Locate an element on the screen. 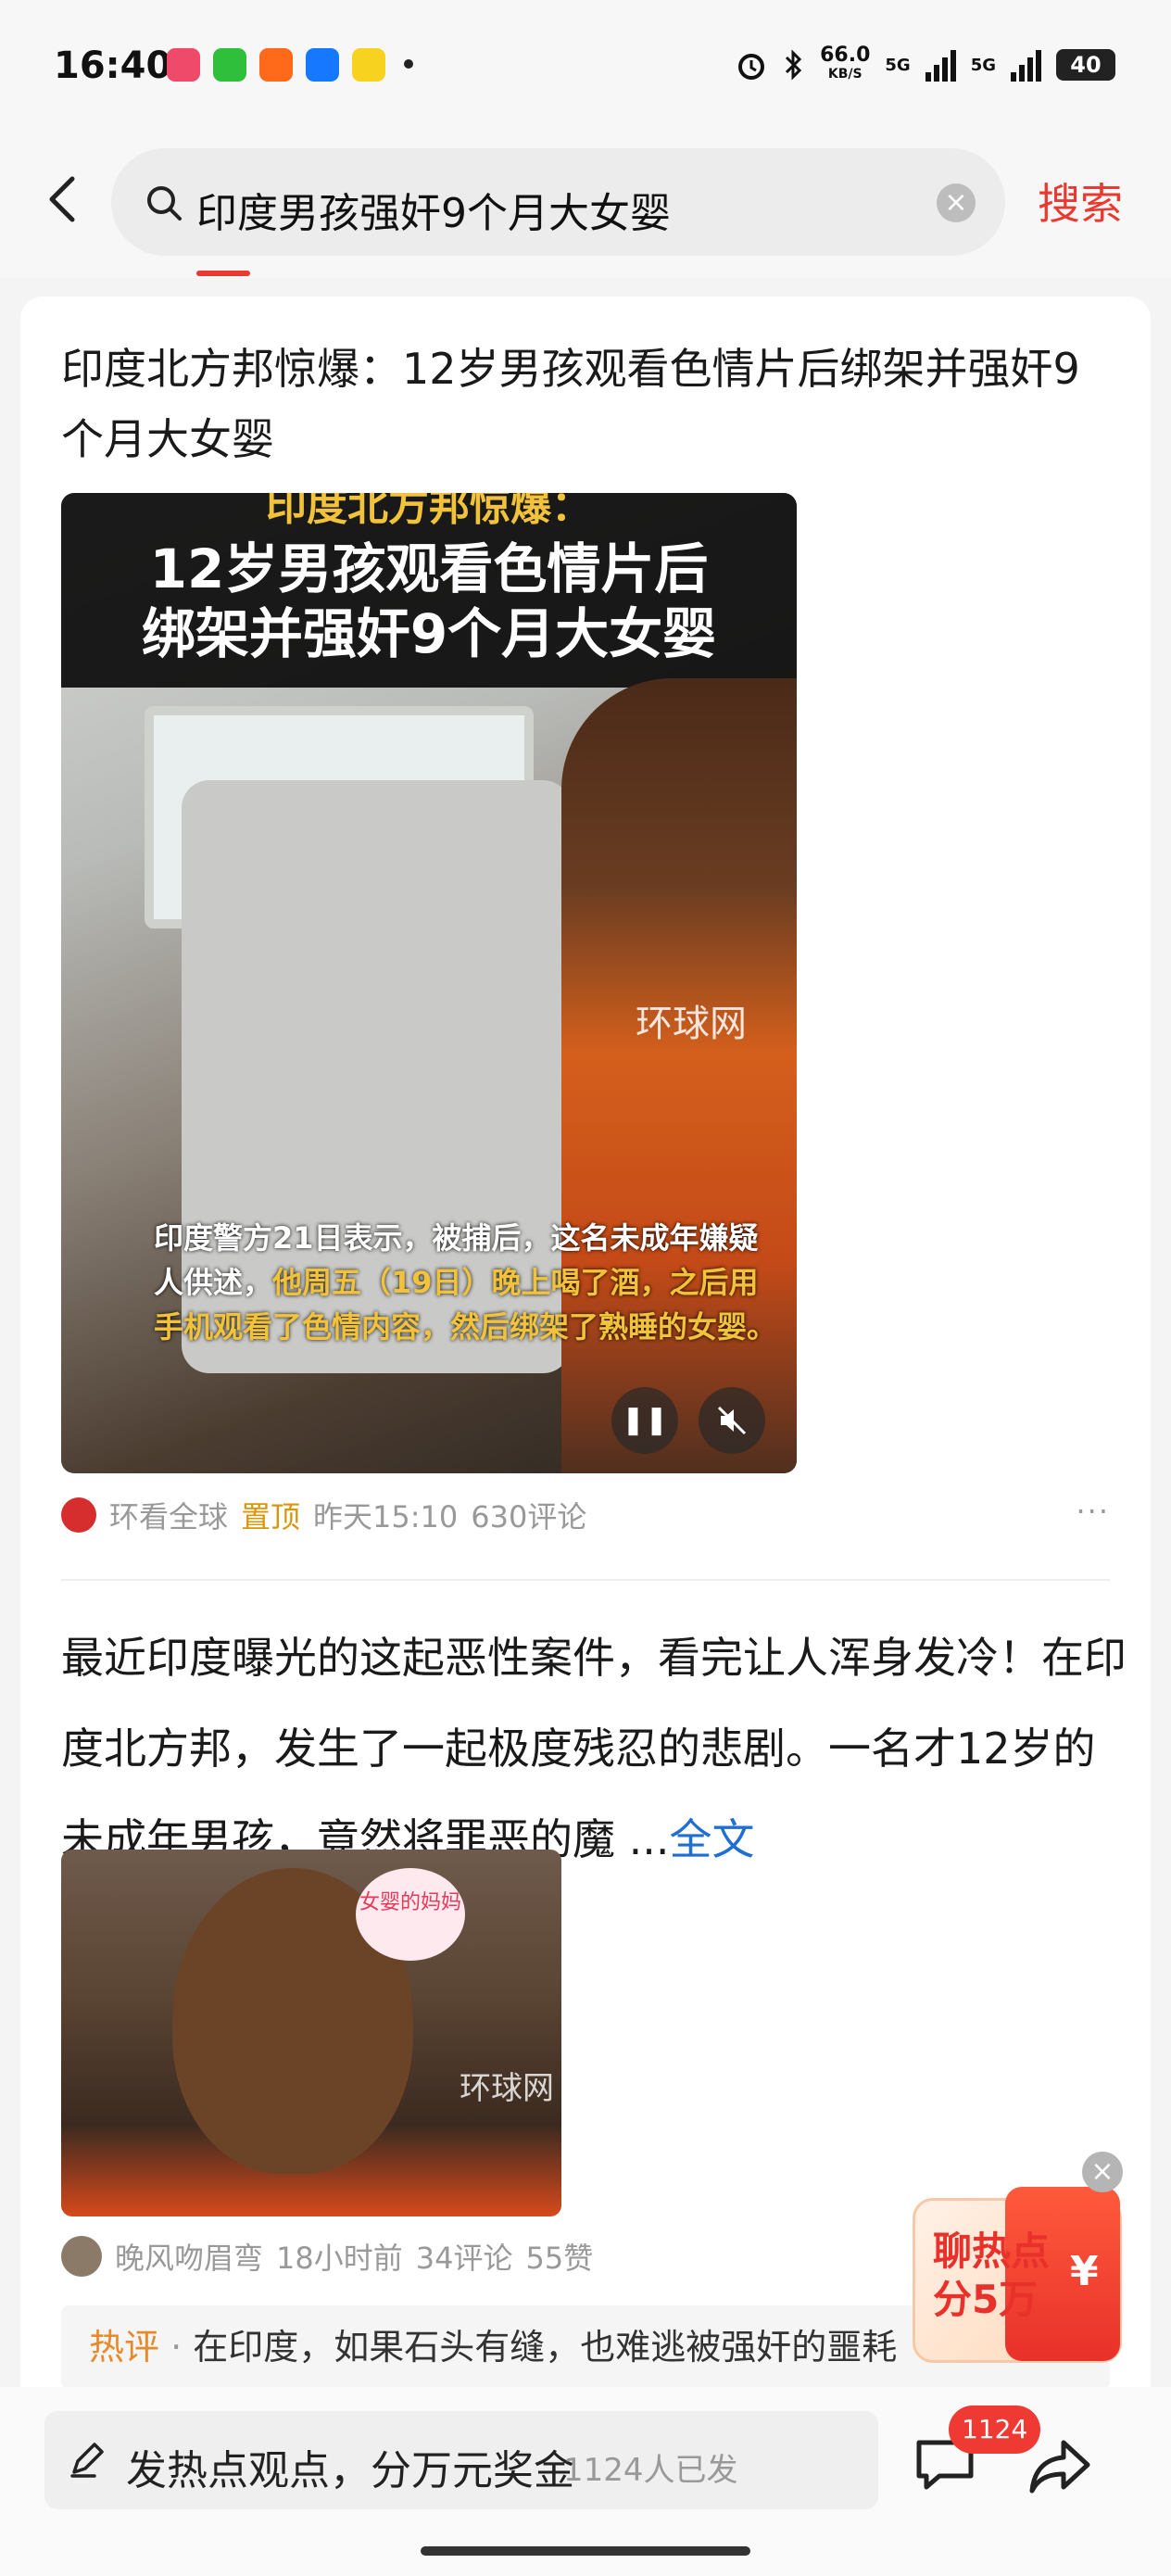  clock: 16:40 is located at coordinates (113, 65).